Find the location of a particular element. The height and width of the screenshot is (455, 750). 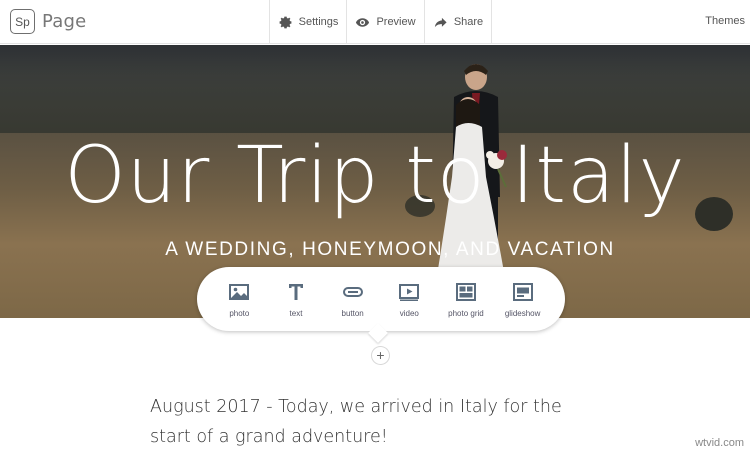

glideshow-icon is located at coordinates (523, 292).